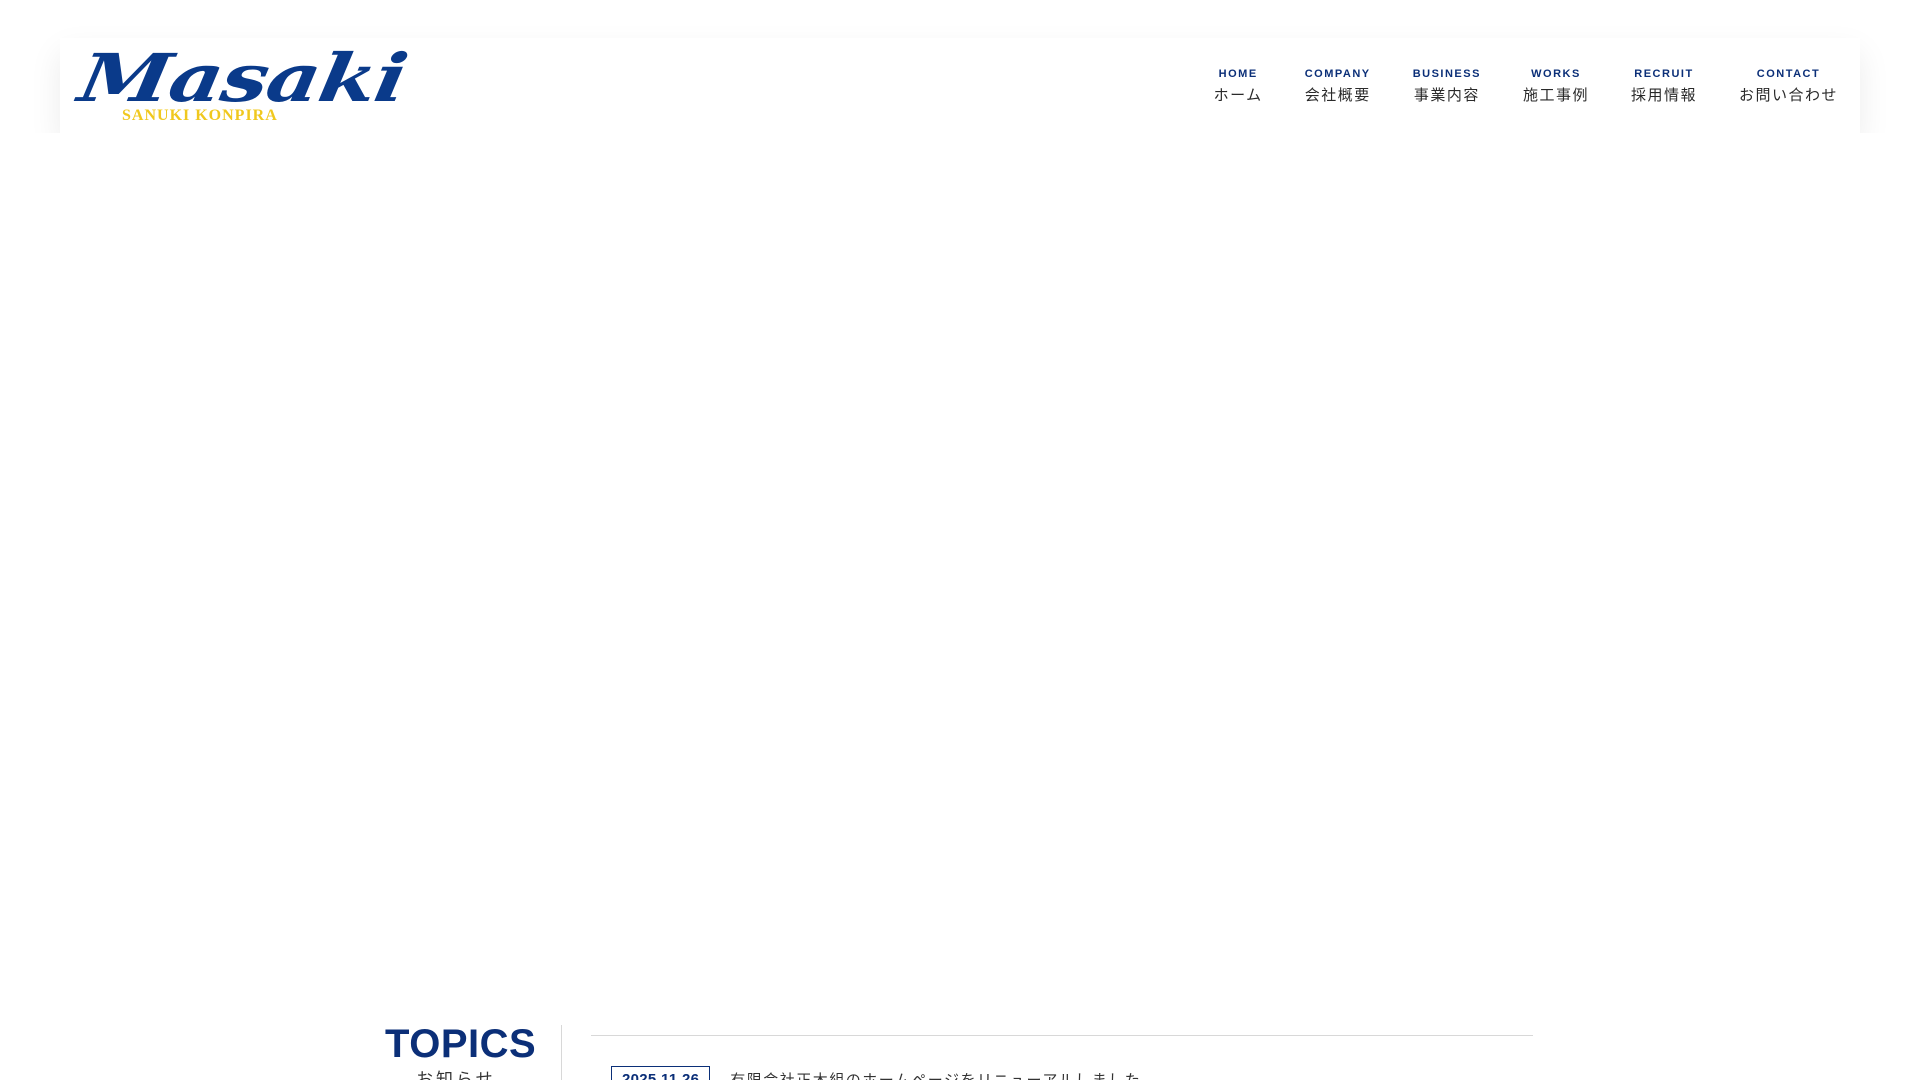  What do you see at coordinates (944, 1075) in the screenshot?
I see `topic-title: 有限会社正木組のホームページをリニューアルしました。` at bounding box center [944, 1075].